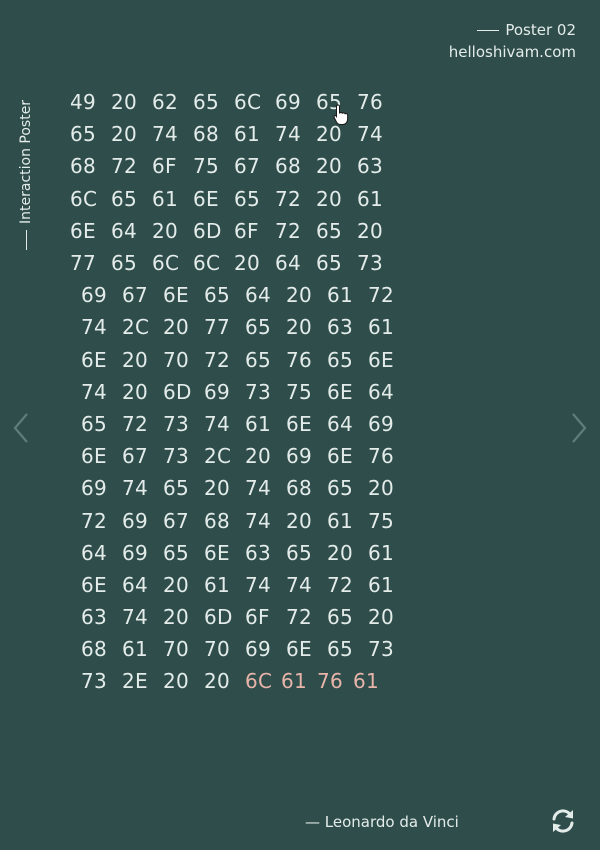 This screenshot has height=850, width=600. I want to click on hex-row: 63 74 20 6D 6F 72 65 20, so click(250, 617).